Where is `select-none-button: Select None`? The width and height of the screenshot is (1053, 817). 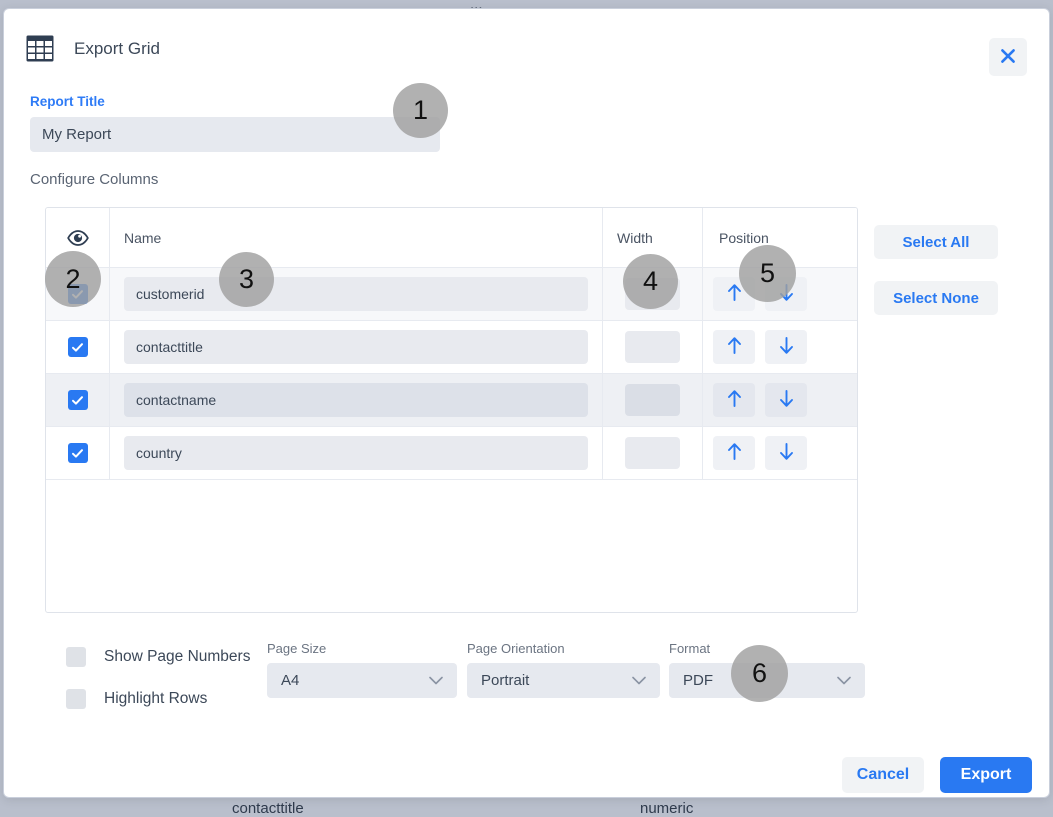
select-none-button: Select None is located at coordinates (936, 298).